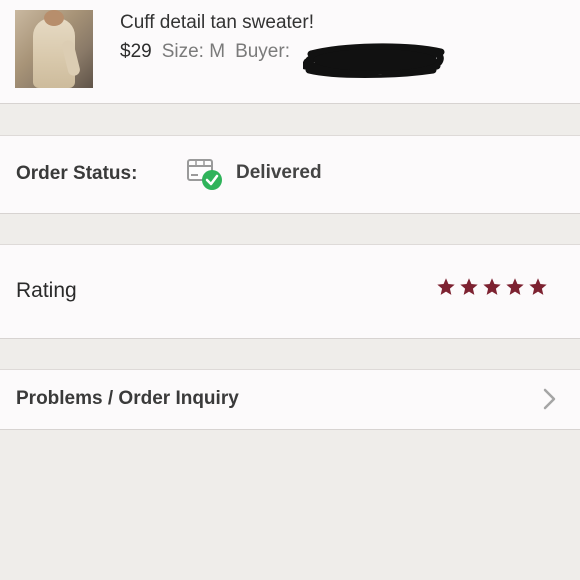 The width and height of the screenshot is (580, 580). I want to click on rating-stars, so click(493, 287).